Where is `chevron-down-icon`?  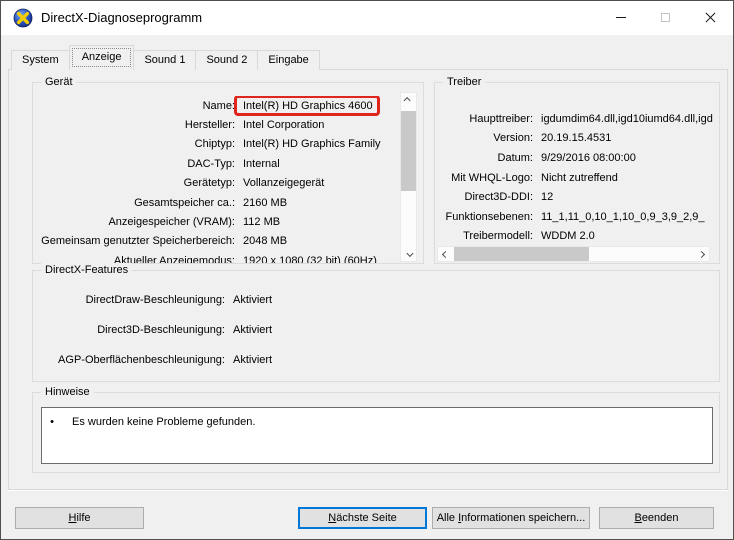
chevron-down-icon is located at coordinates (410, 253).